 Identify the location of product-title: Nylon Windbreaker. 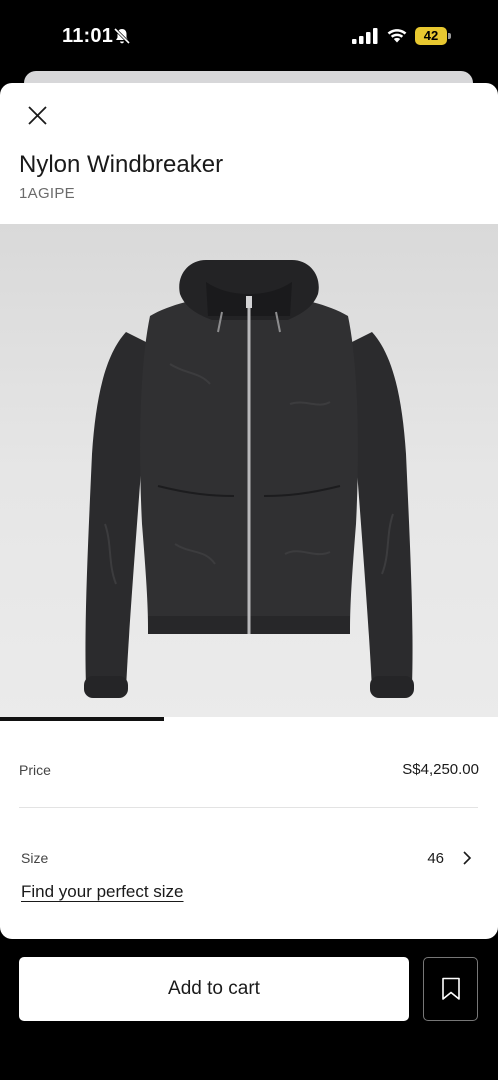
(121, 164).